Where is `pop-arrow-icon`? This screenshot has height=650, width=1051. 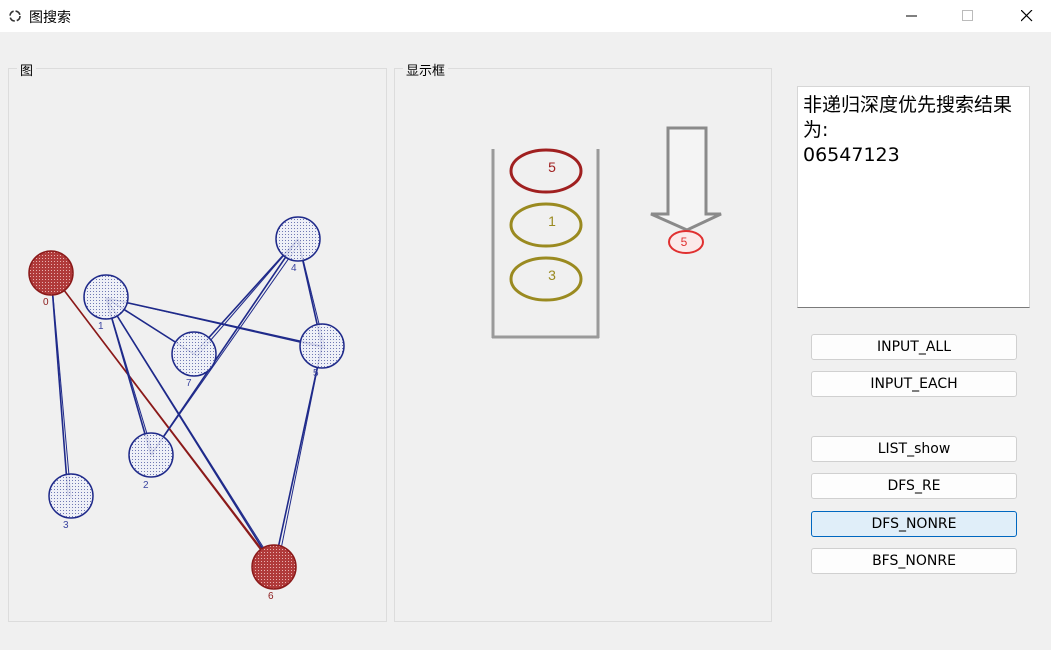
pop-arrow-icon is located at coordinates (686, 179).